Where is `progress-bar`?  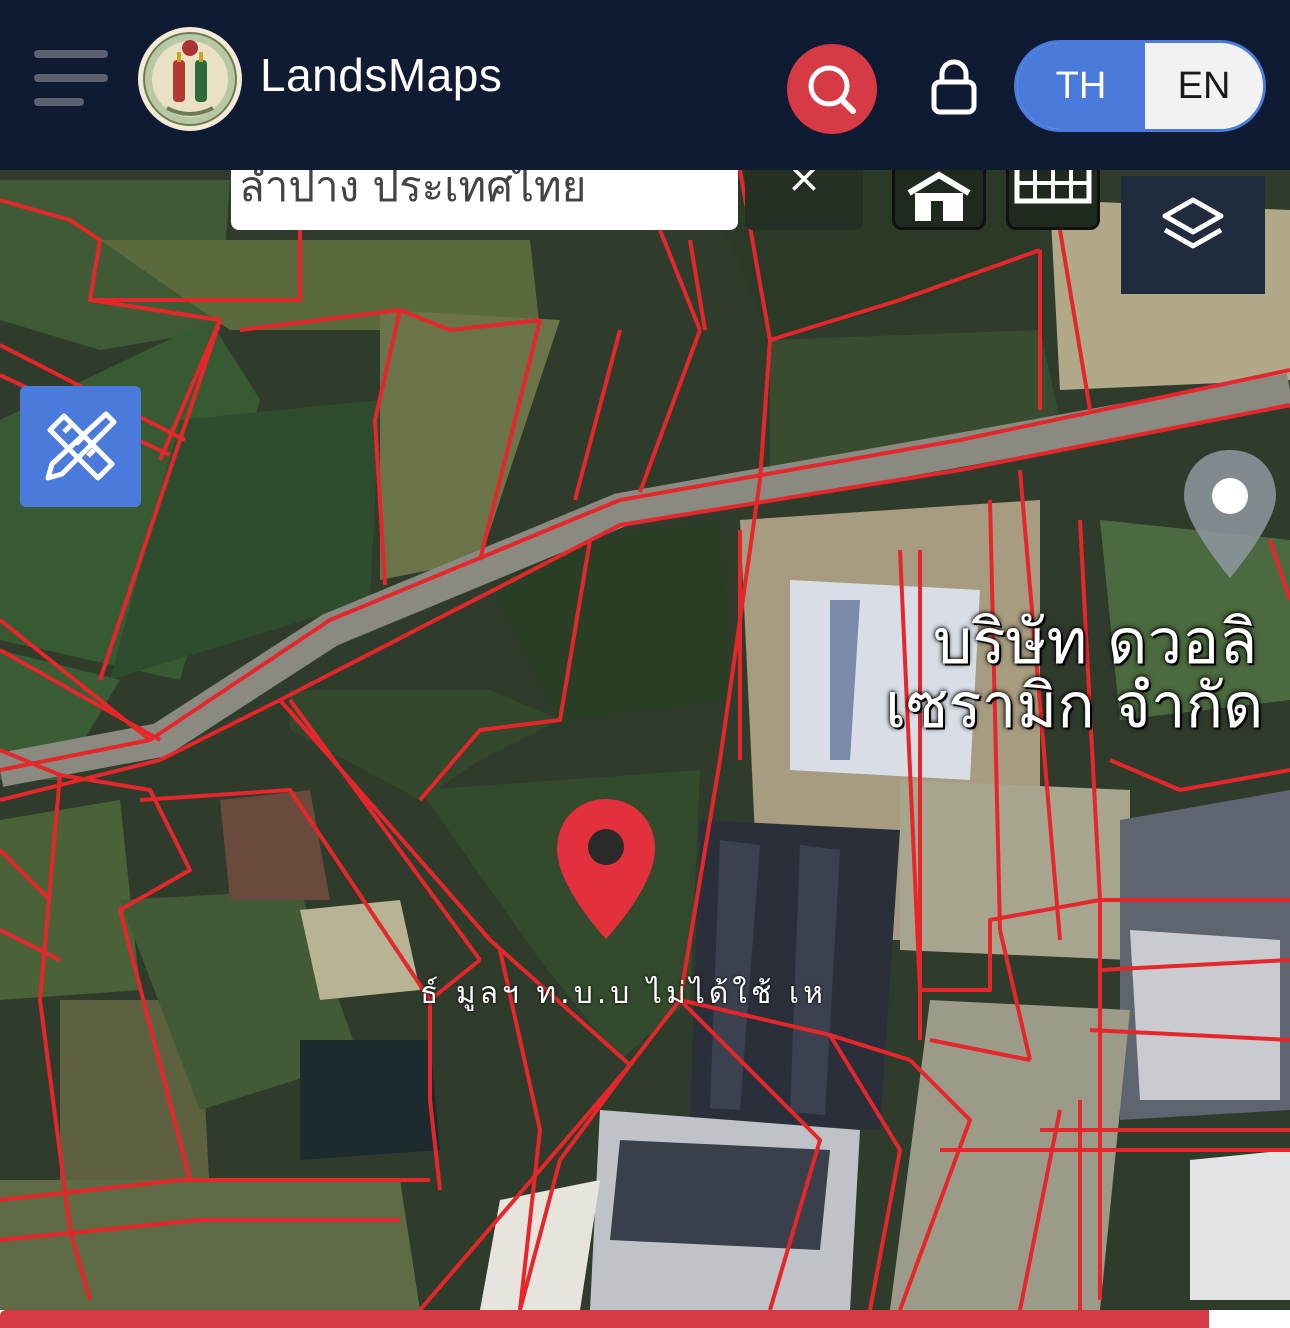
progress-bar is located at coordinates (645, 1319).